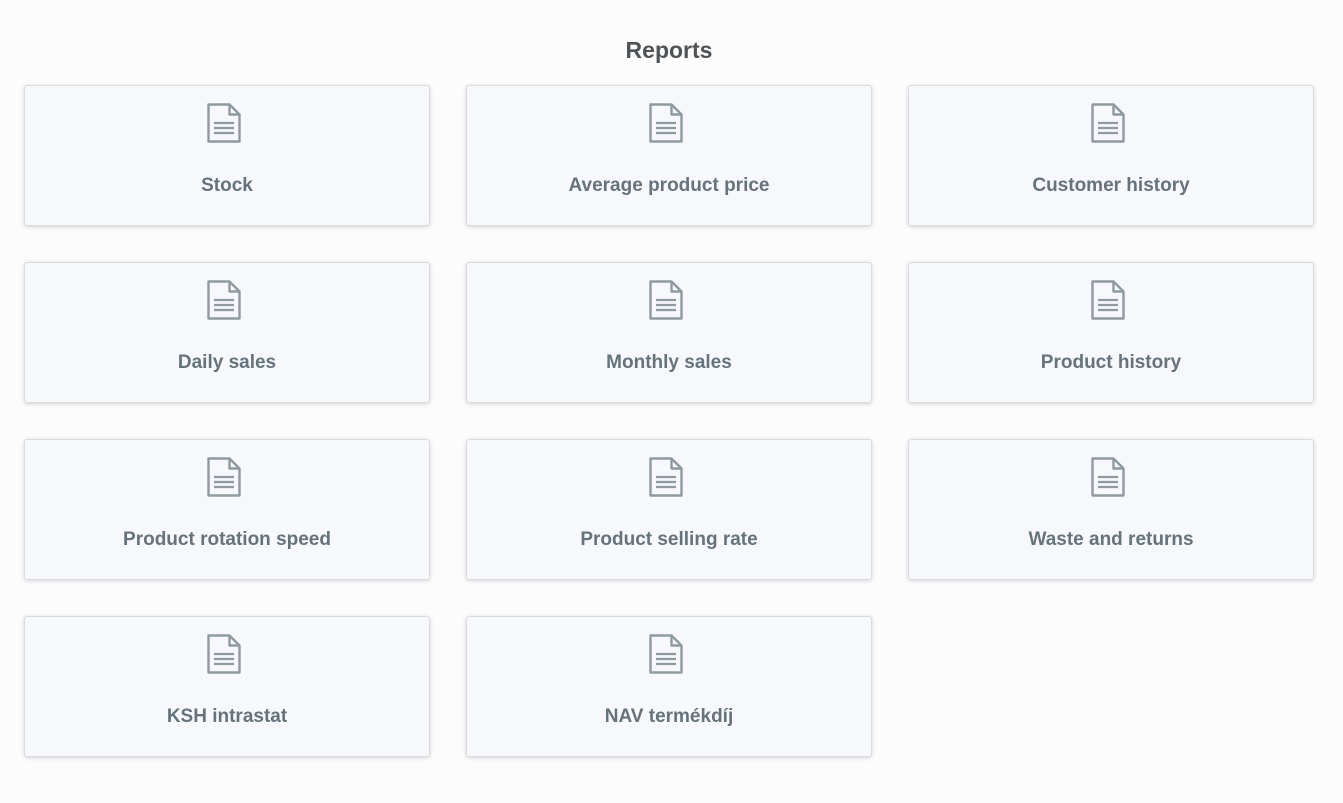  What do you see at coordinates (1111, 539) in the screenshot?
I see `report-card-label: Waste and returns` at bounding box center [1111, 539].